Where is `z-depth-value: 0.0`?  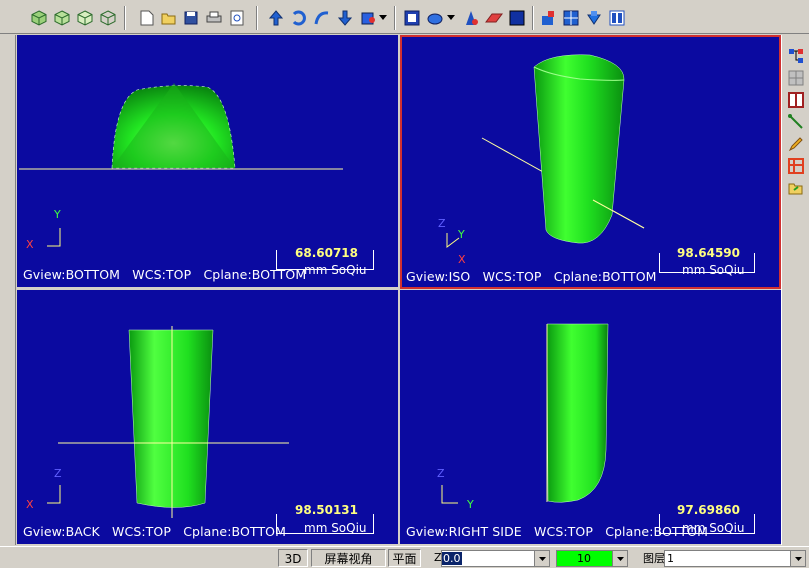
z-depth-value: 0.0 is located at coordinates (452, 558).